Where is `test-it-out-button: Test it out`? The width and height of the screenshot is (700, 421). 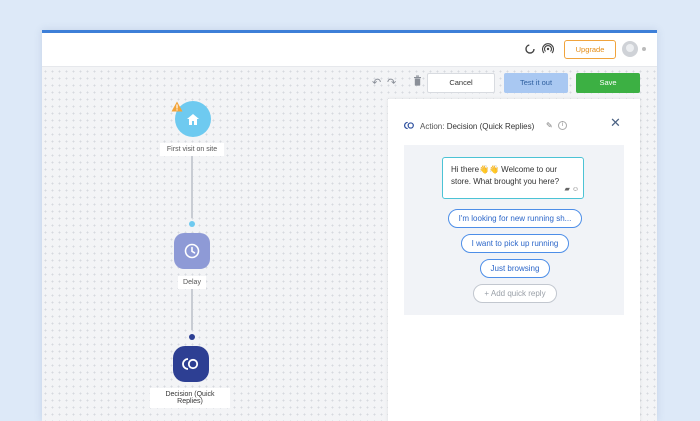
test-it-out-button: Test it out is located at coordinates (536, 83).